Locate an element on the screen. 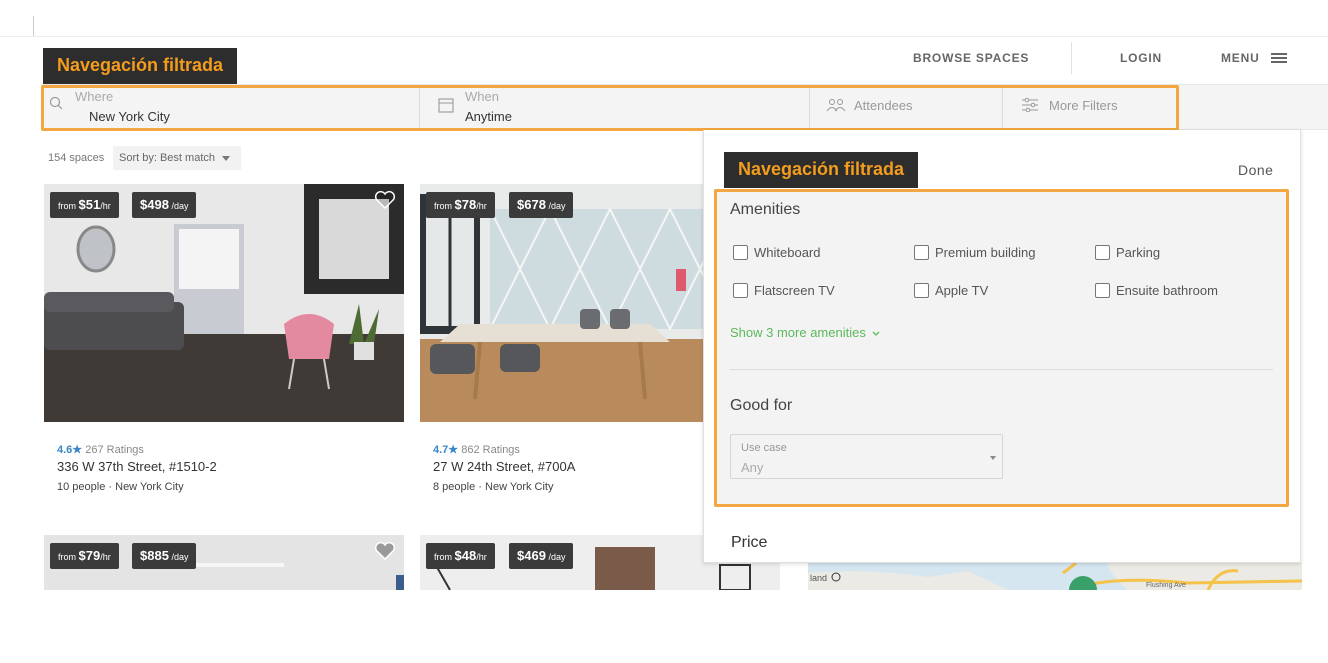 Image resolution: width=1328 pixels, height=663 pixels. listing-rating: 4.7★ 862 Ratings is located at coordinates (476, 449).